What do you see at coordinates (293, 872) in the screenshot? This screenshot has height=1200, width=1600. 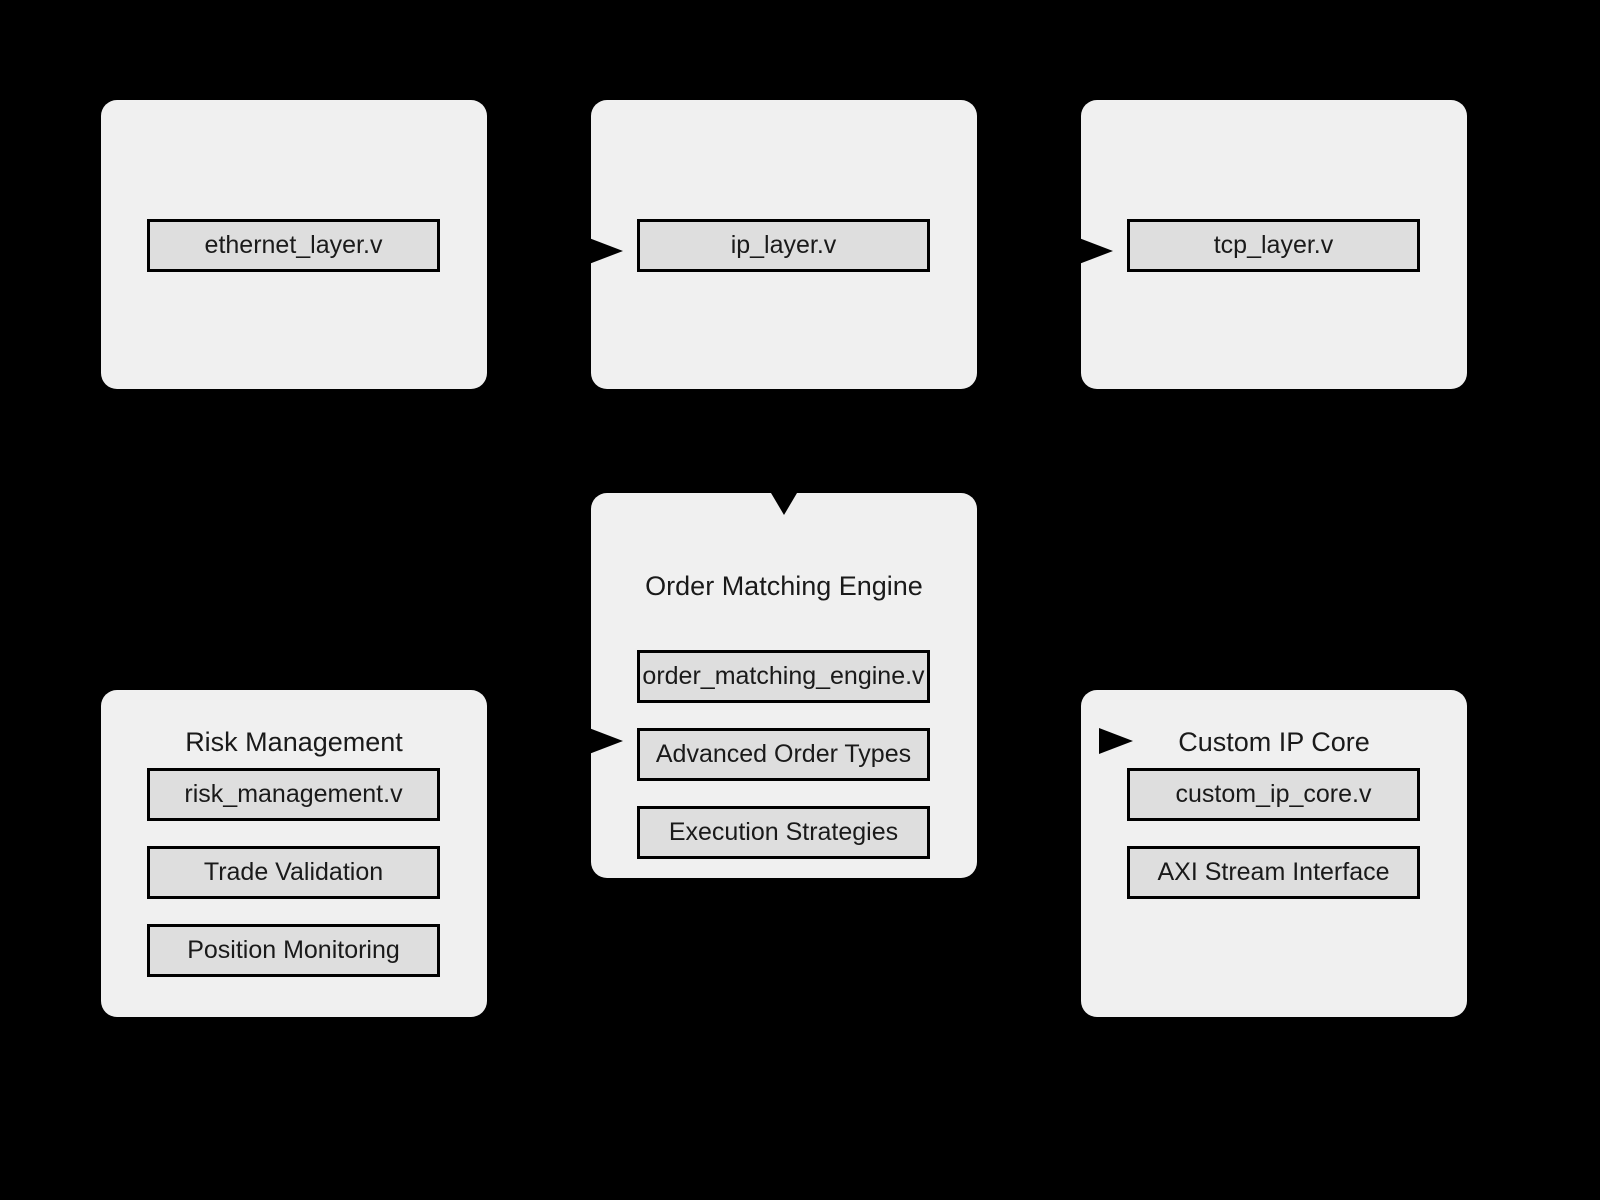 I see `item-trade-validation: Trade Validation` at bounding box center [293, 872].